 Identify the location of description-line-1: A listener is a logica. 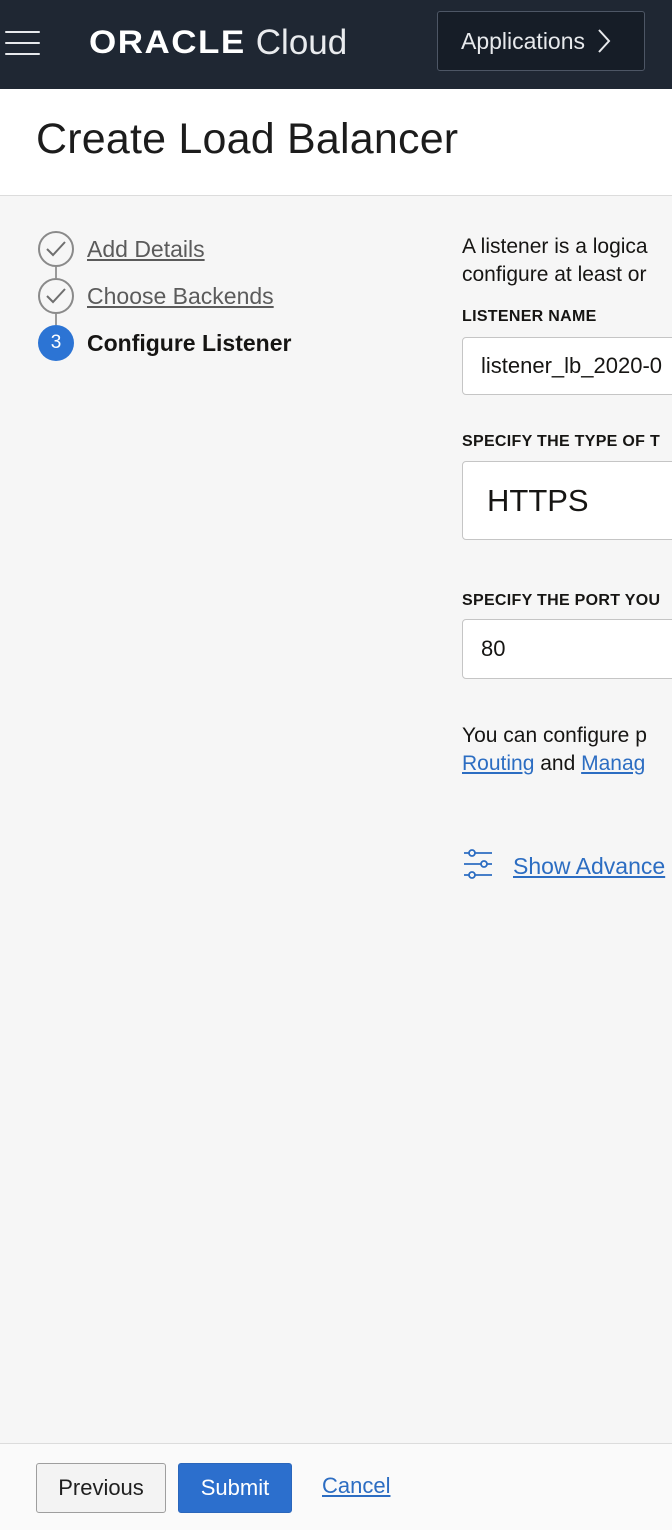
(555, 246).